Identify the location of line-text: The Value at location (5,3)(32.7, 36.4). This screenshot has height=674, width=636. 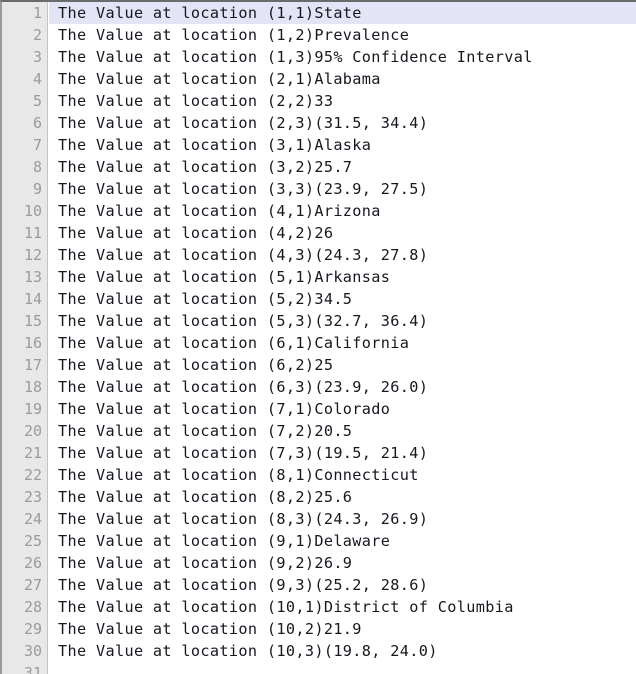
(243, 321).